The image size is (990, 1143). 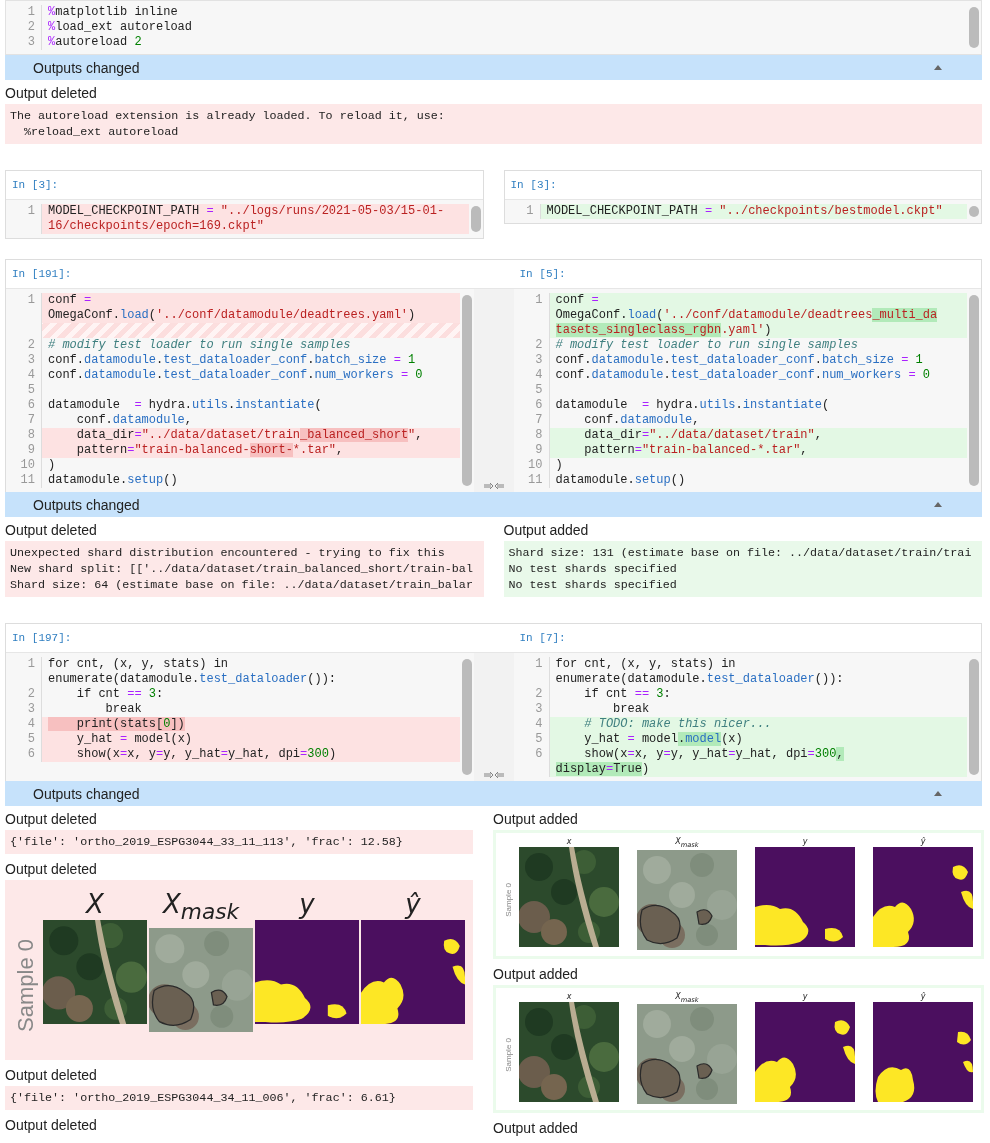 What do you see at coordinates (531, 435) in the screenshot?
I see `line-number: 8` at bounding box center [531, 435].